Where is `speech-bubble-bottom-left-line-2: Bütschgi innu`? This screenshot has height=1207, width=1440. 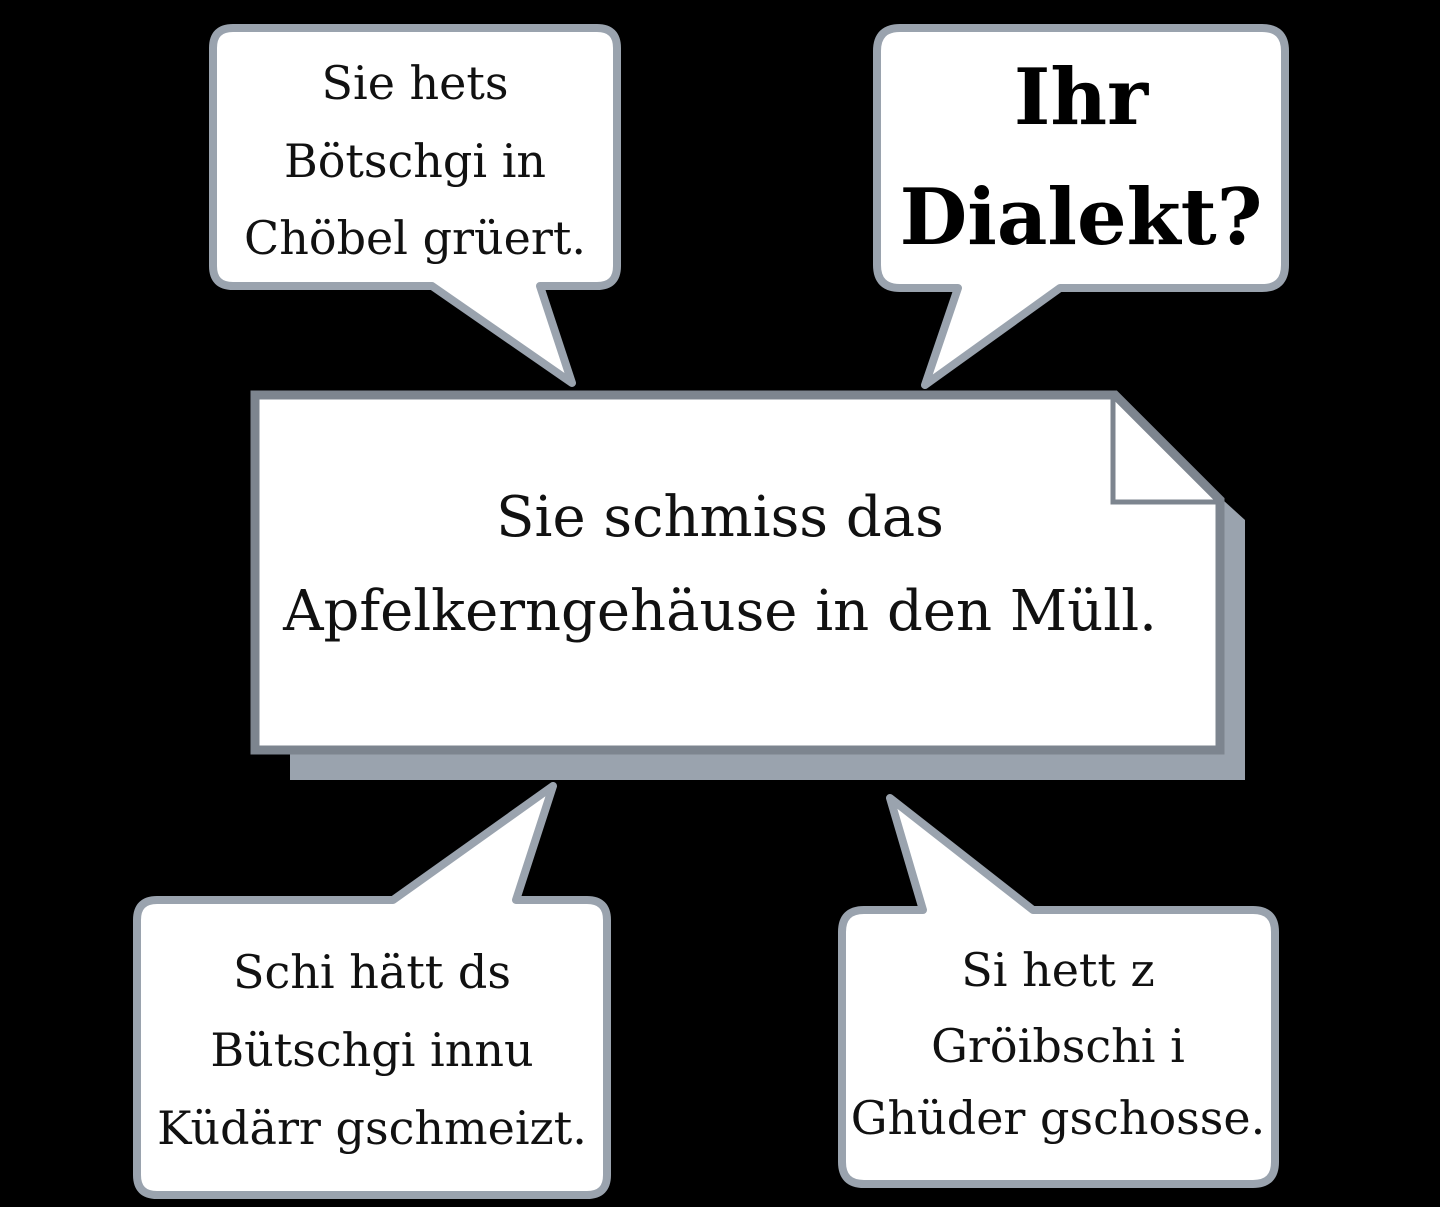
speech-bubble-bottom-left-line-2: Bütschgi innu is located at coordinates (371, 1050).